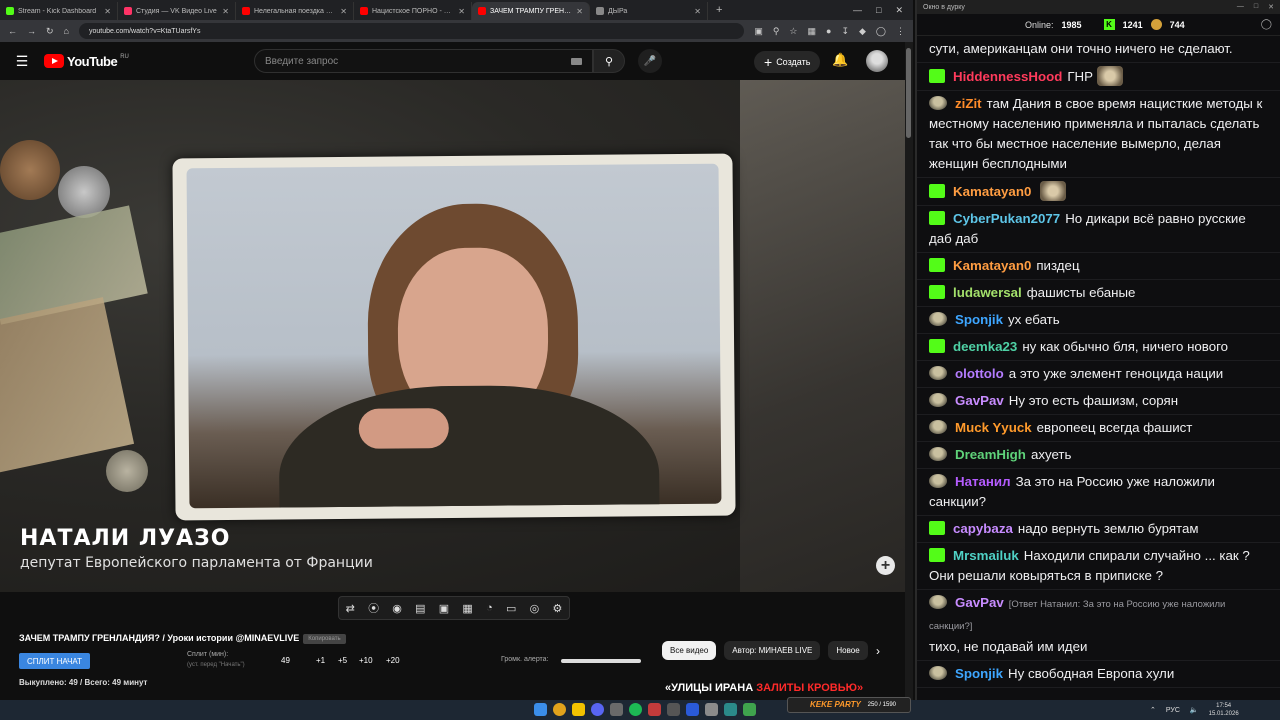  Describe the element at coordinates (650, 61) in the screenshot. I see `voice-search-icon: 🎤` at that location.